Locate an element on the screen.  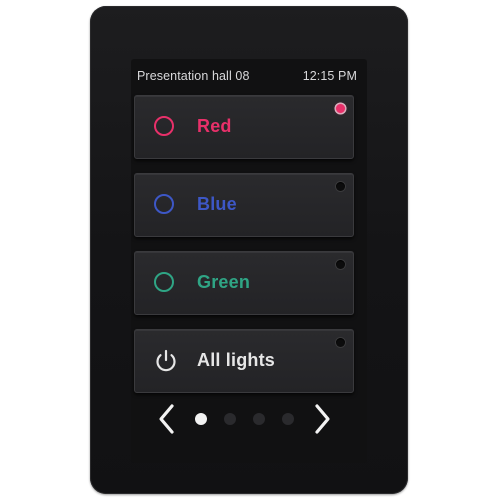
tile-blue: Blue is located at coordinates (244, 205).